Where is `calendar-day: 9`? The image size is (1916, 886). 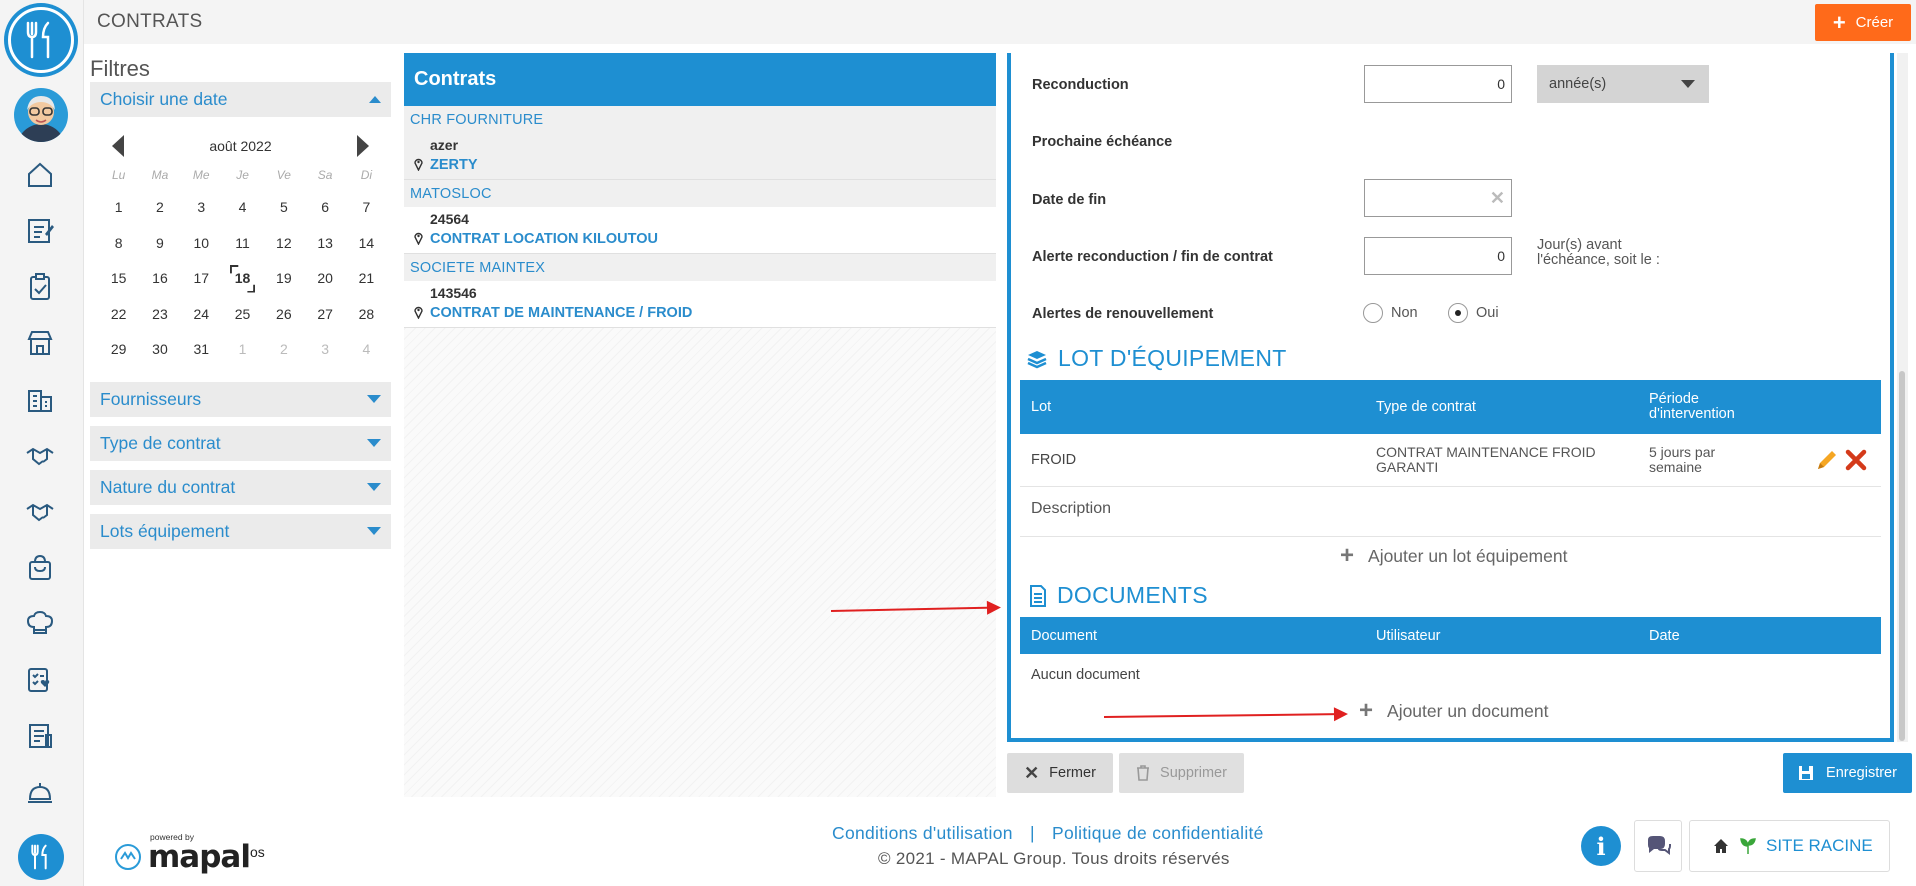 calendar-day: 9 is located at coordinates (159, 244).